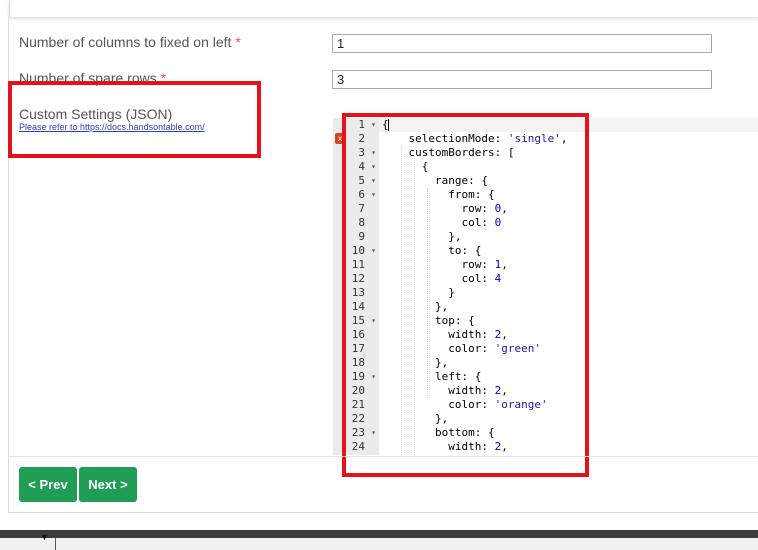 Image resolution: width=758 pixels, height=550 pixels. I want to click on fixed-columns-label: Number of columns to fixed on left *, so click(130, 42).